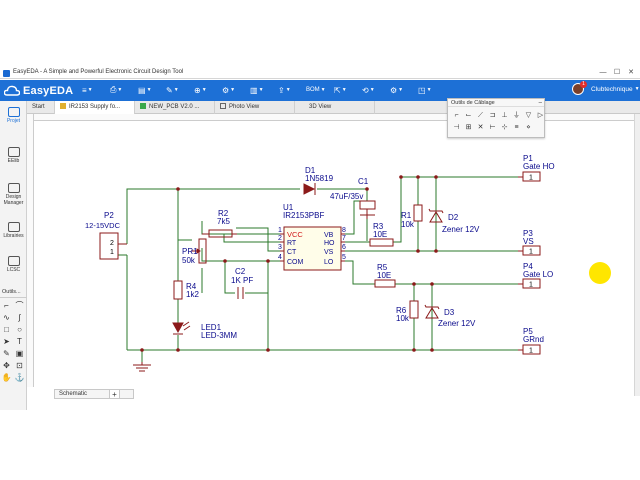  What do you see at coordinates (94, 394) in the screenshot?
I see `sheet-tab-schematic: Schematic` at bounding box center [94, 394].